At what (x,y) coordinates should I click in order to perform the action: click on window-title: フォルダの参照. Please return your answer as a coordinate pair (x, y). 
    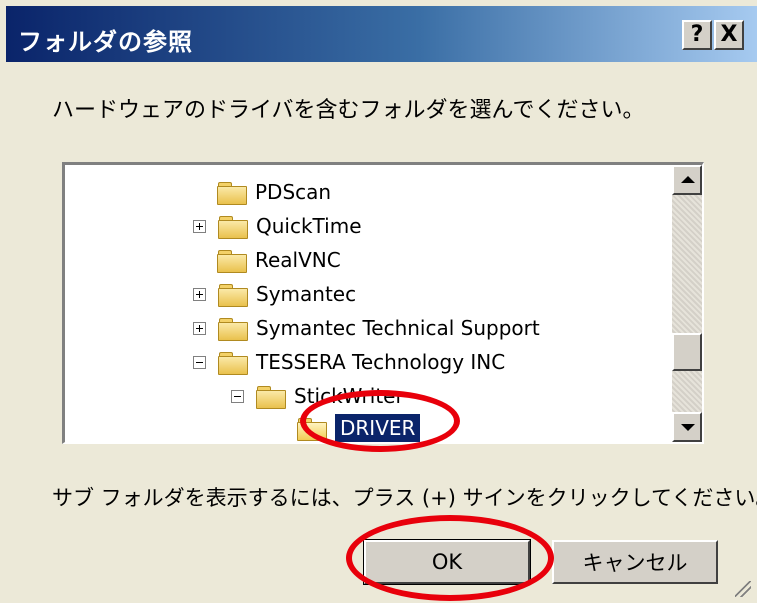
    Looking at the image, I should click on (105, 42).